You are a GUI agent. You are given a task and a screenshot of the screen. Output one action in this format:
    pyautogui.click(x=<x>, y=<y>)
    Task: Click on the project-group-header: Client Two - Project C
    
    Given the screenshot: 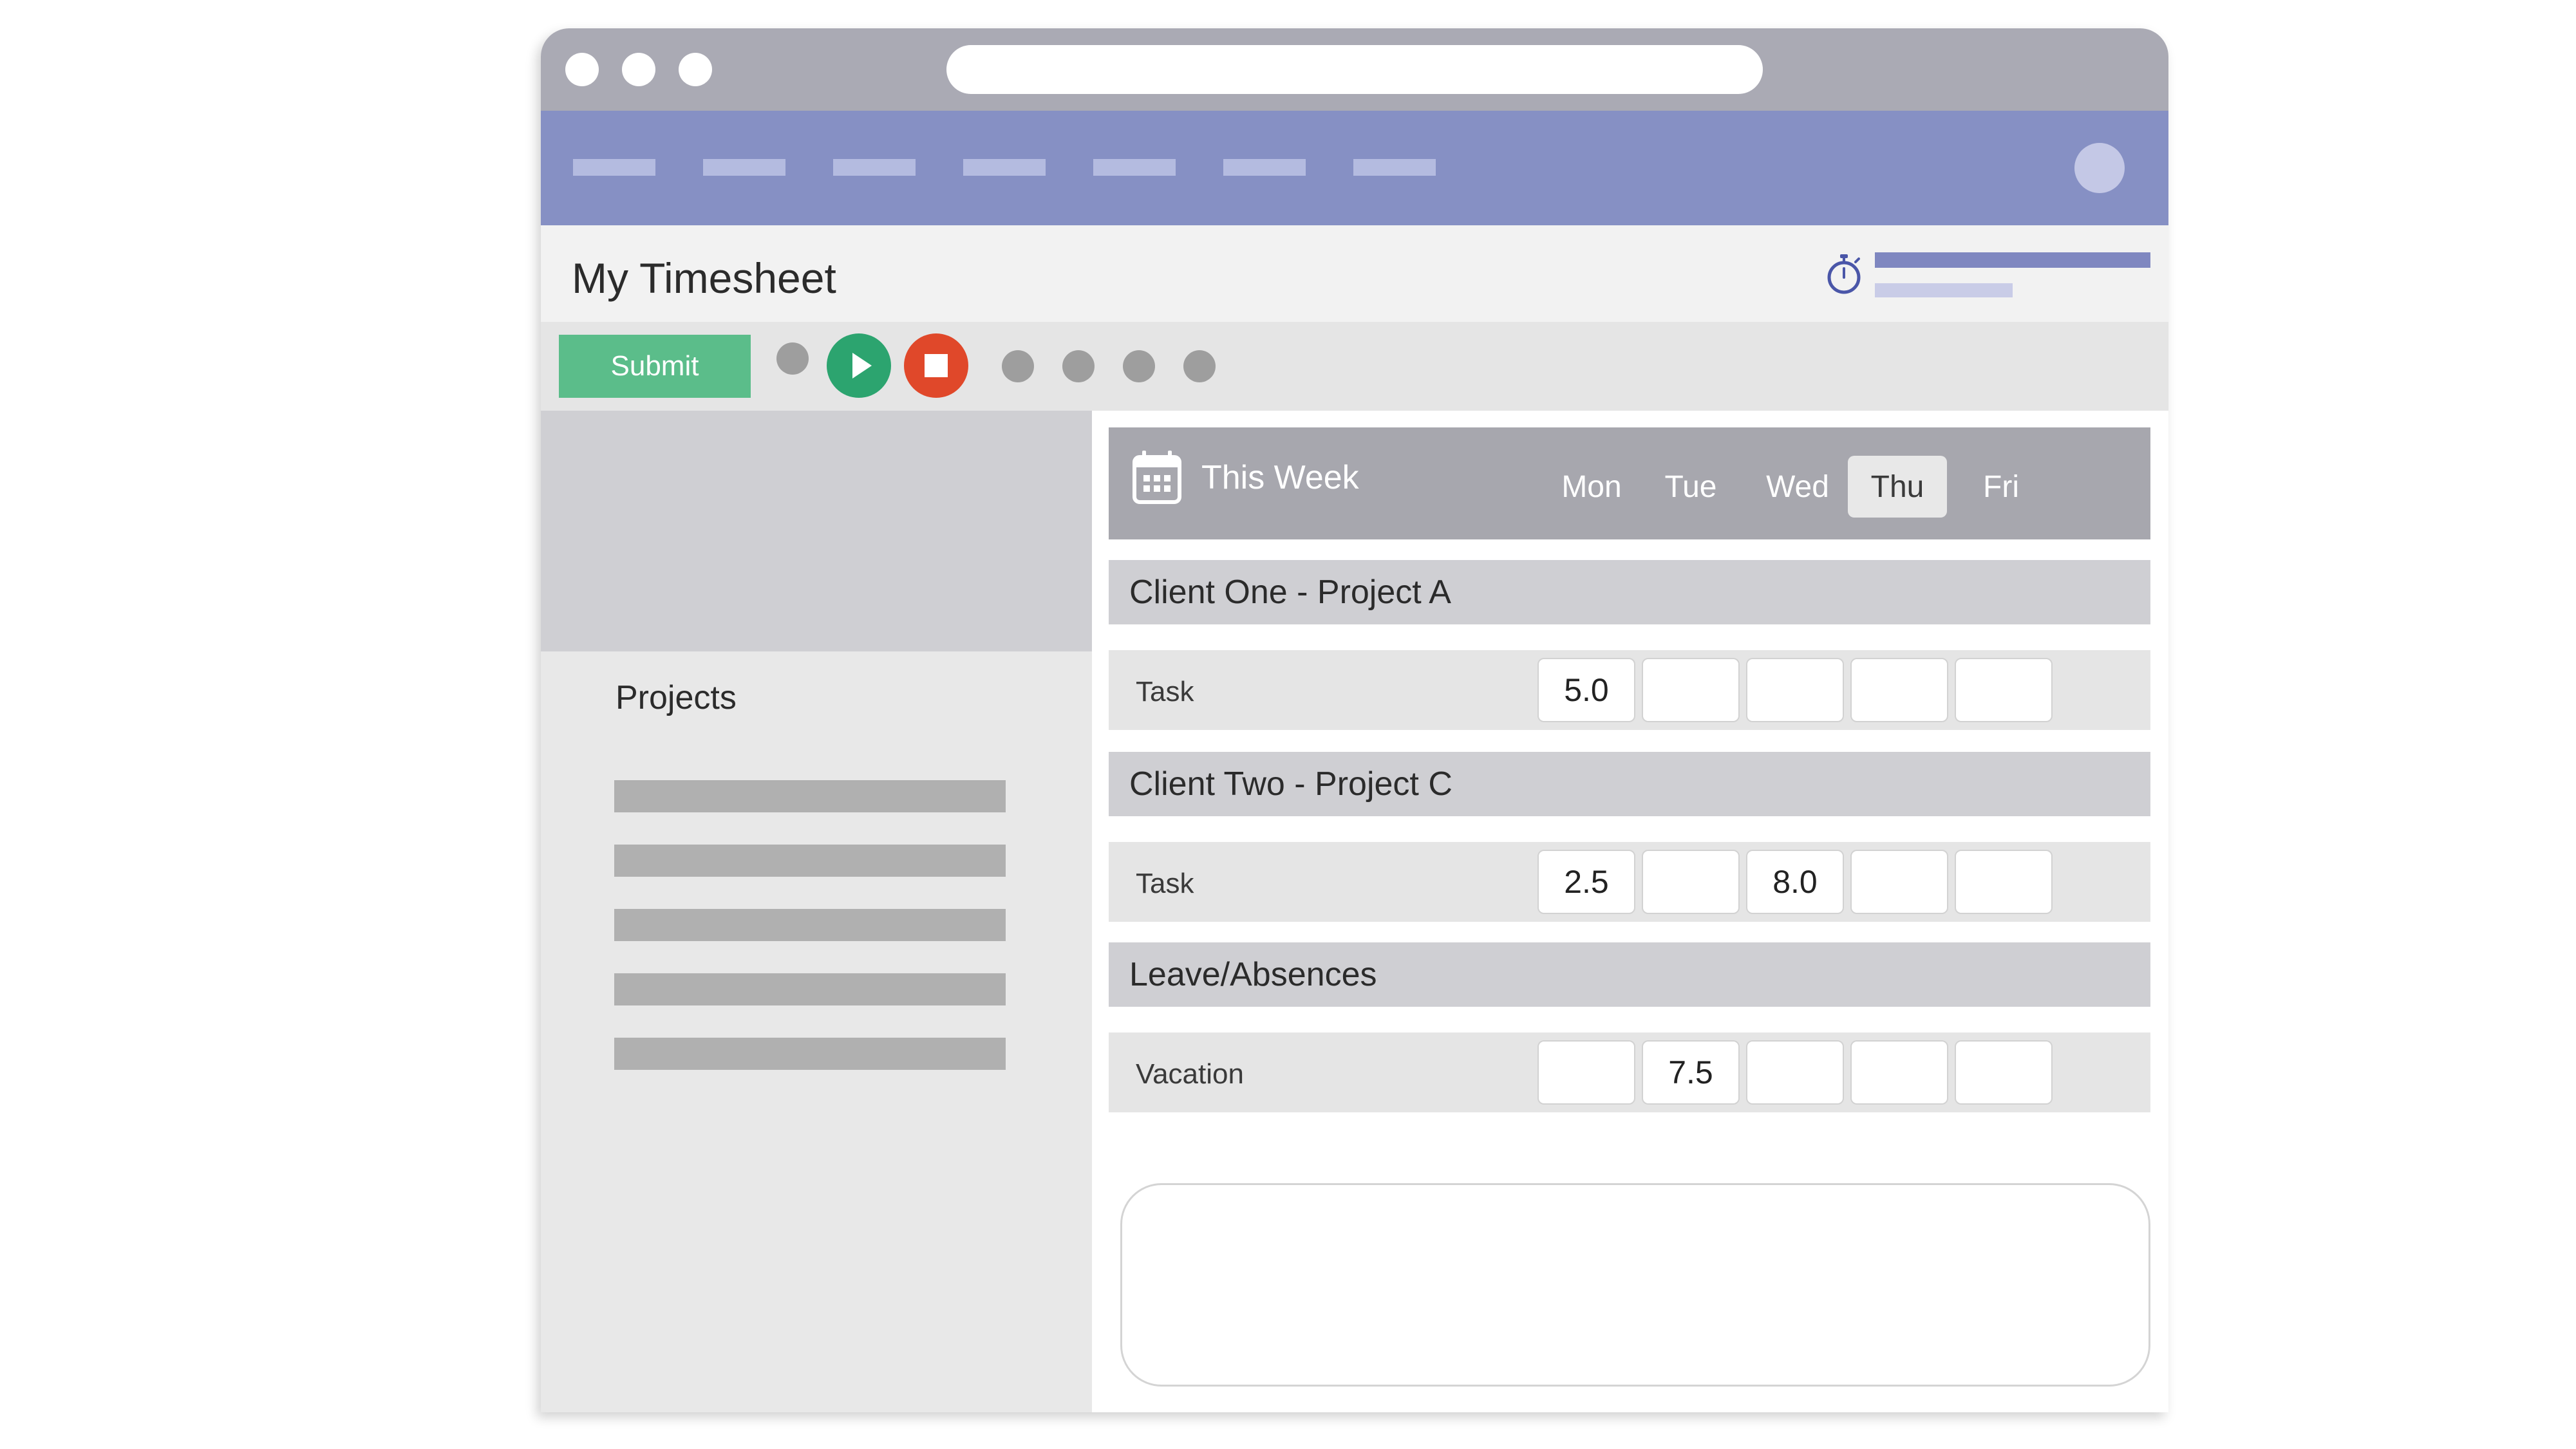 What is the action you would take?
    pyautogui.click(x=1629, y=784)
    